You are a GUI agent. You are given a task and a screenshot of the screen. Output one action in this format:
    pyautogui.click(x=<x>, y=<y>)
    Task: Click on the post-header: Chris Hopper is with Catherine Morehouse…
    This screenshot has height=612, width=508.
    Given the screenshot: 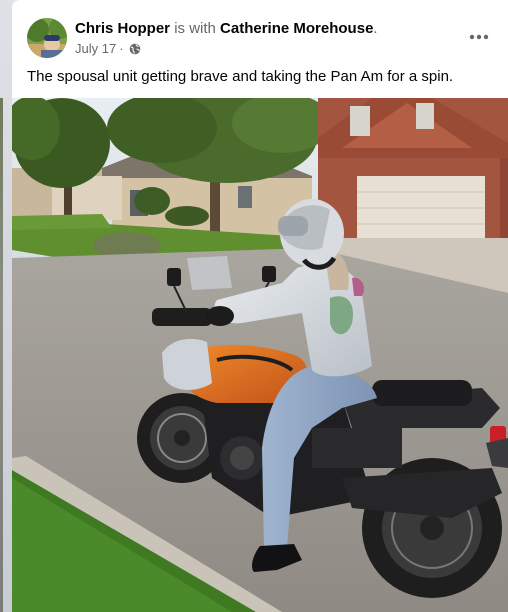 What is the action you would take?
    pyautogui.click(x=260, y=31)
    